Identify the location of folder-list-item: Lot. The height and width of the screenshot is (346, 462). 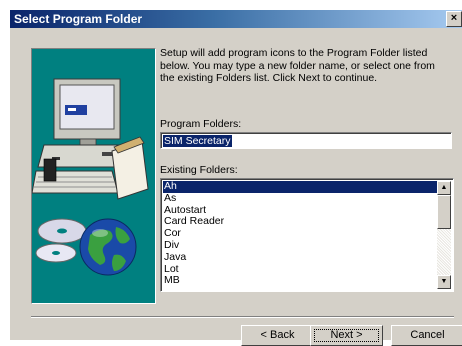
(300, 269).